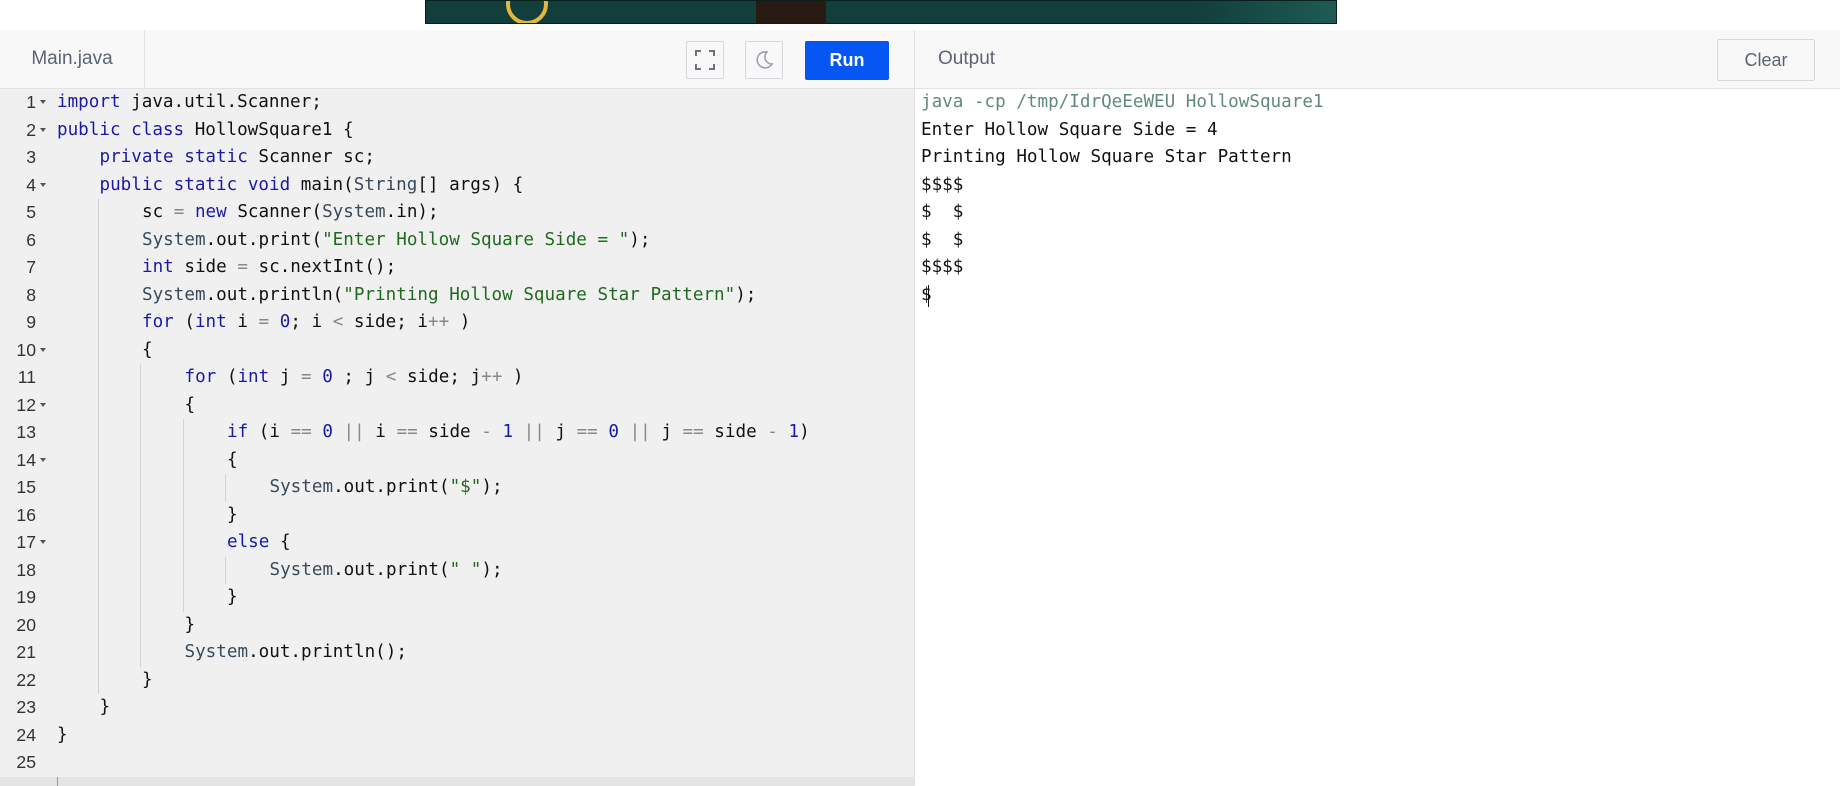  I want to click on file-tab-main-java: Main.java, so click(72, 59).